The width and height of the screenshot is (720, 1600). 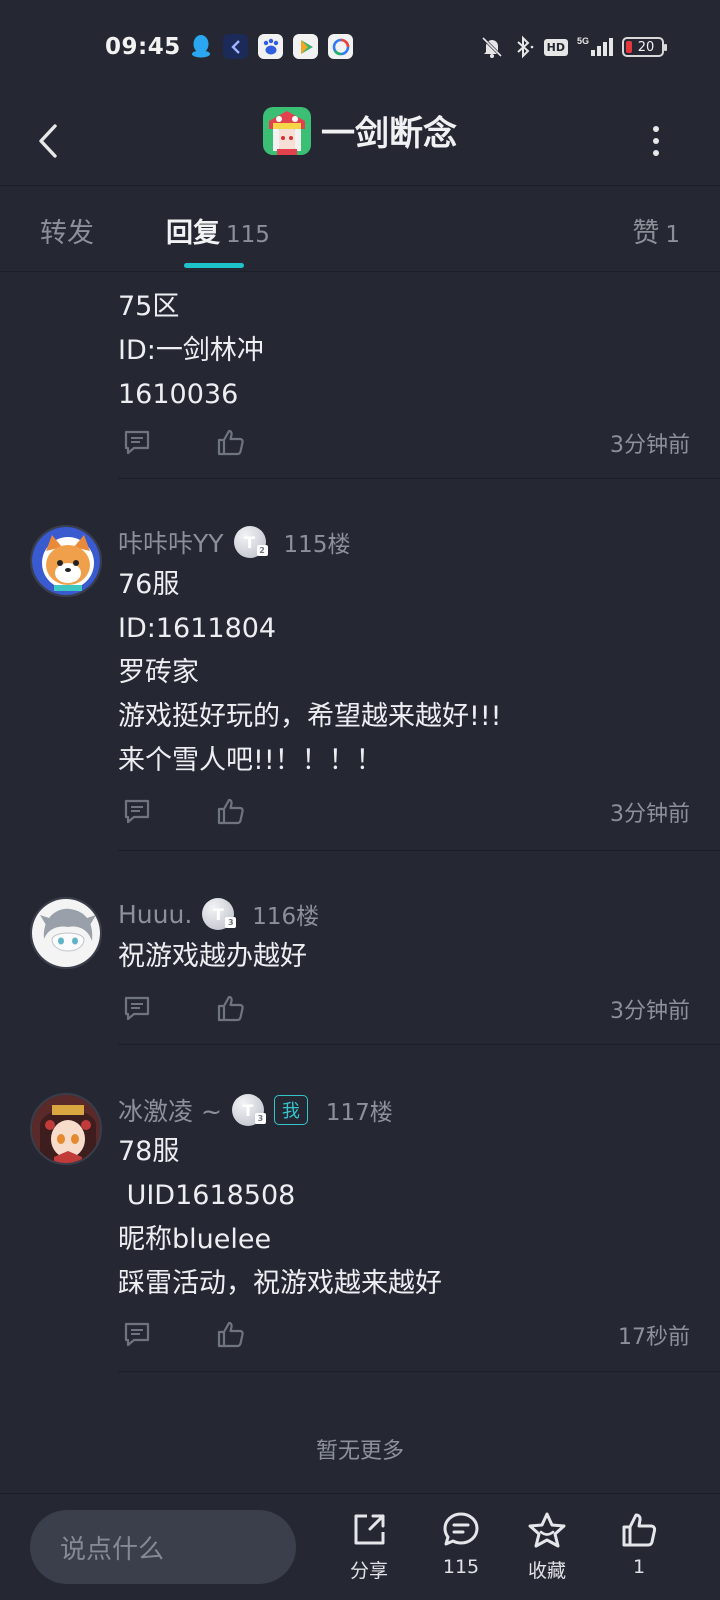 I want to click on like-button: 1, so click(x=639, y=1543).